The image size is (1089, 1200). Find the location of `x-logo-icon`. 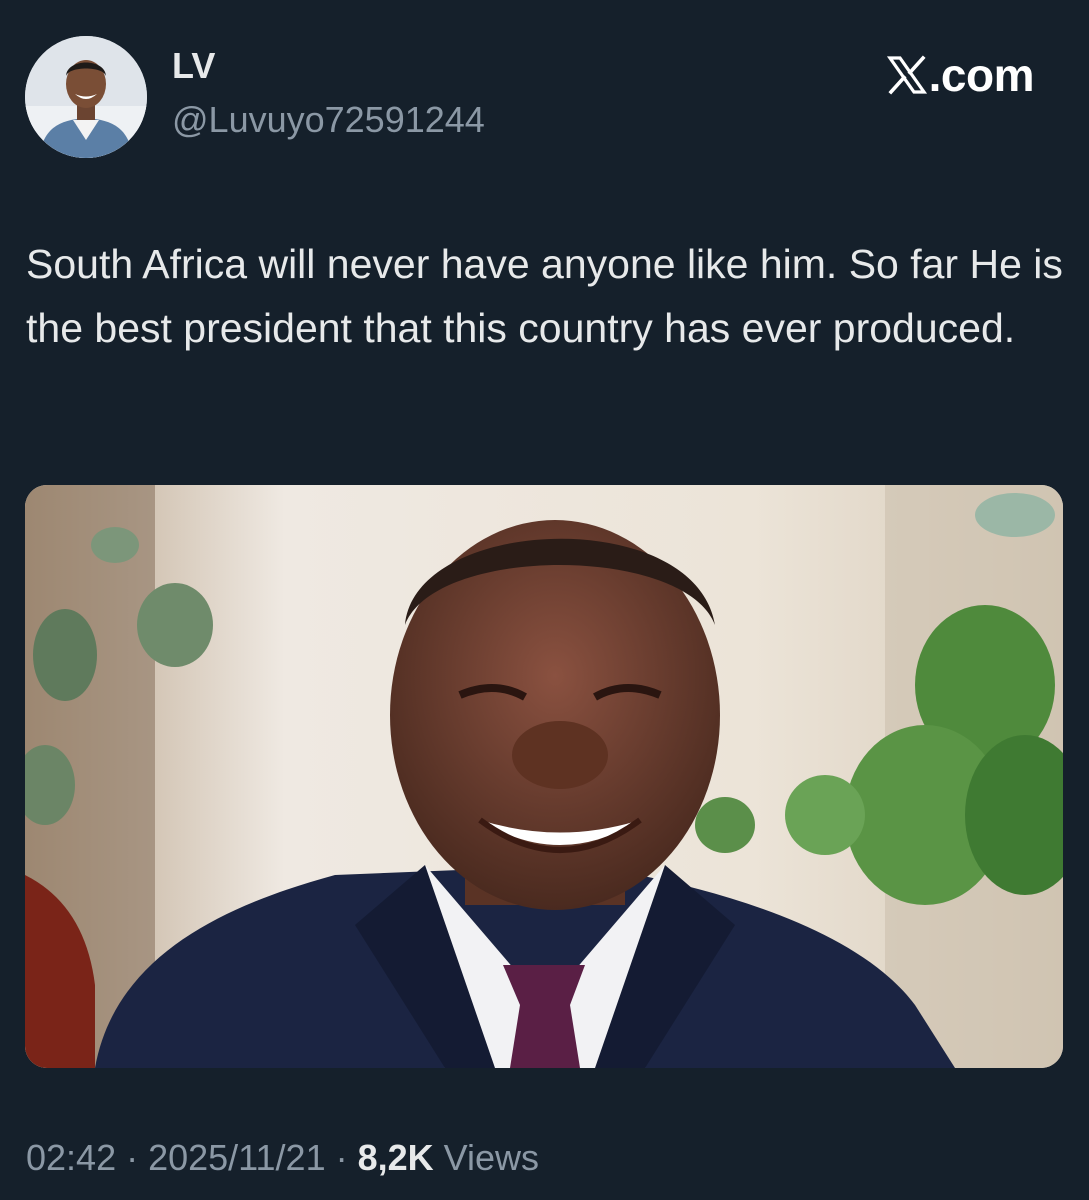

x-logo-icon is located at coordinates (906, 75).